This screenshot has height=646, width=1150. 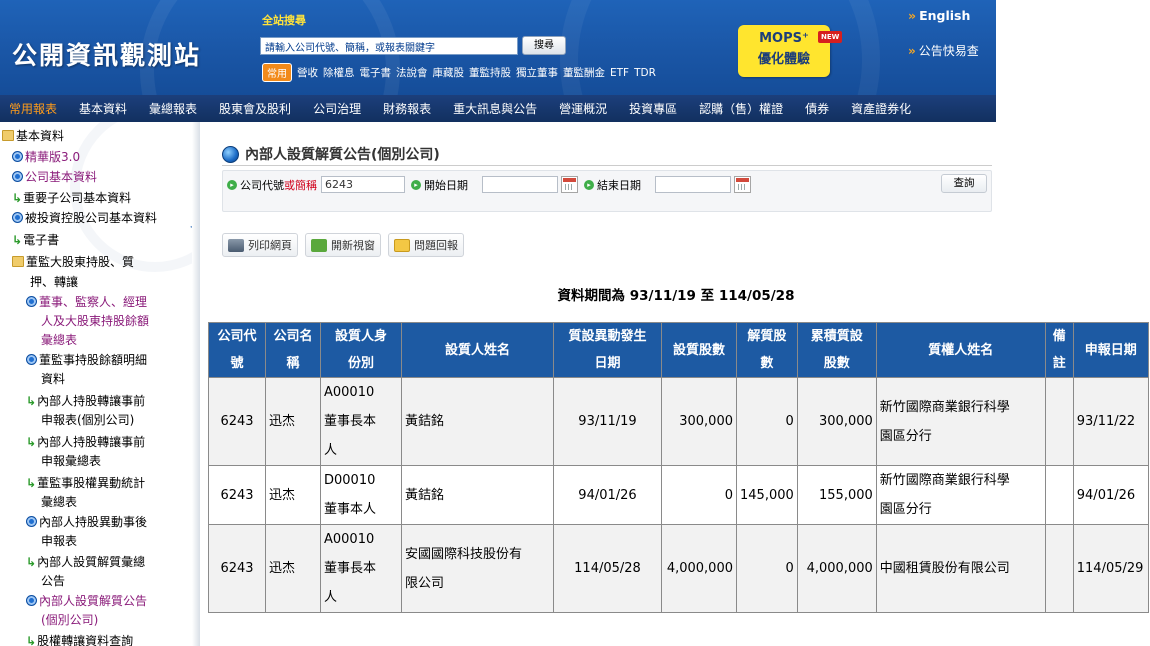 I want to click on col-header-pledgor-name: 設質人姓名, so click(x=477, y=350).